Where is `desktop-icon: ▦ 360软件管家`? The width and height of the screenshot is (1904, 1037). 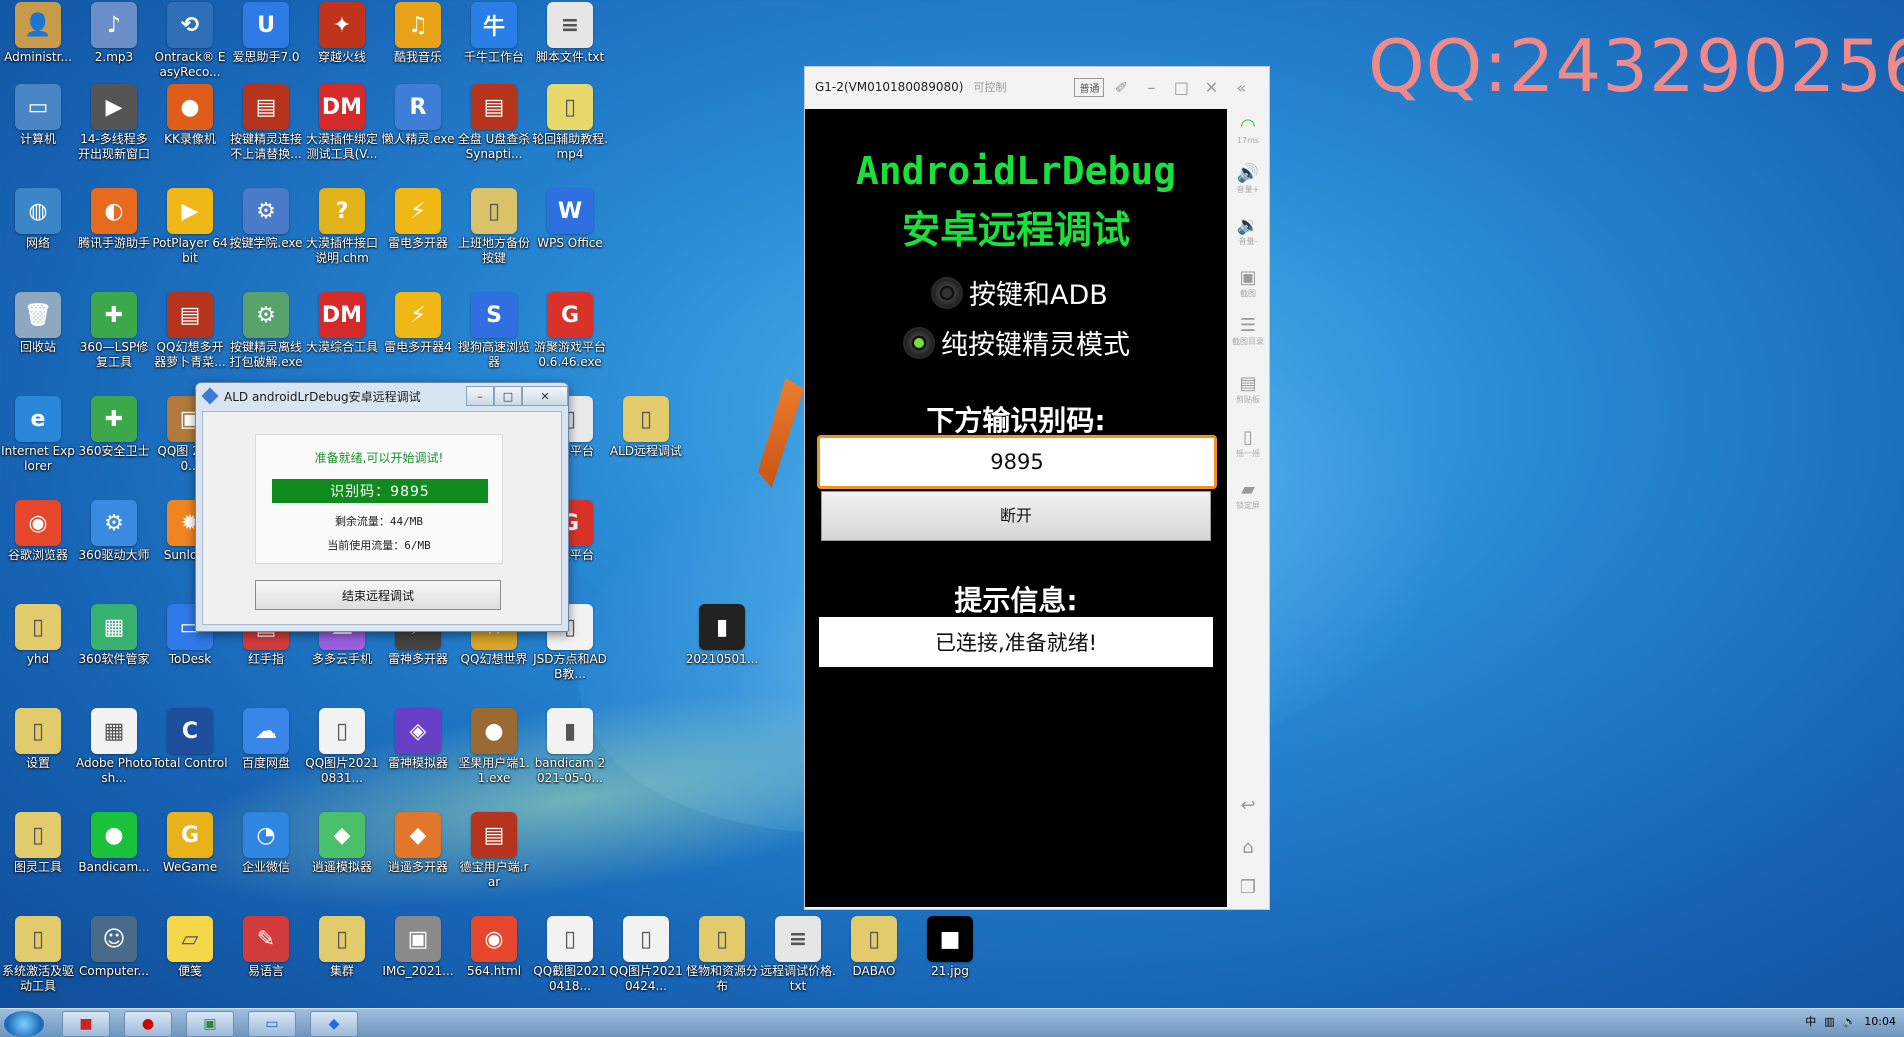 desktop-icon: ▦ 360软件管家 is located at coordinates (114, 633).